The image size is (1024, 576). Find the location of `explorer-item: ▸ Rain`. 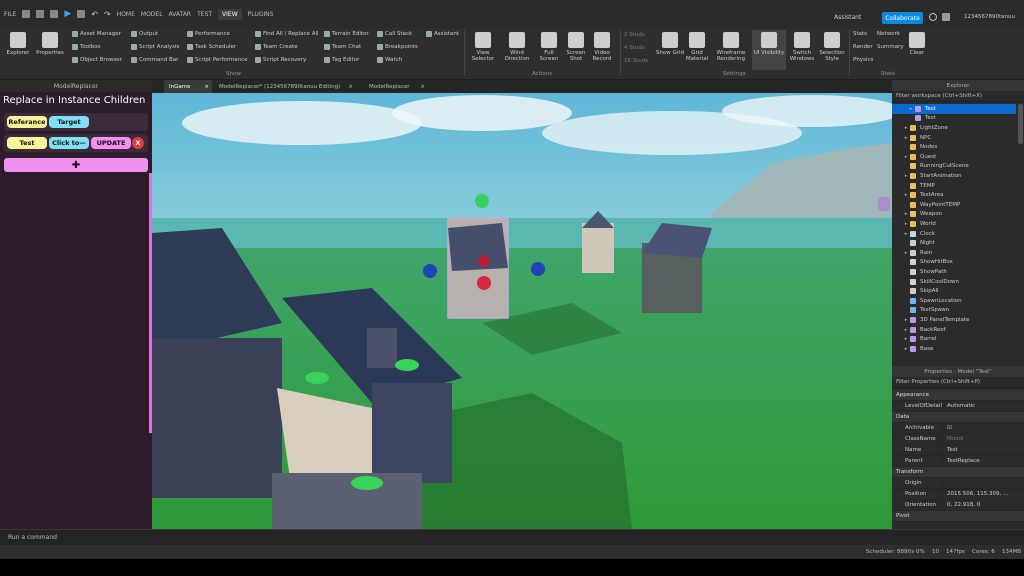

explorer-item: ▸ Rain is located at coordinates (954, 253).